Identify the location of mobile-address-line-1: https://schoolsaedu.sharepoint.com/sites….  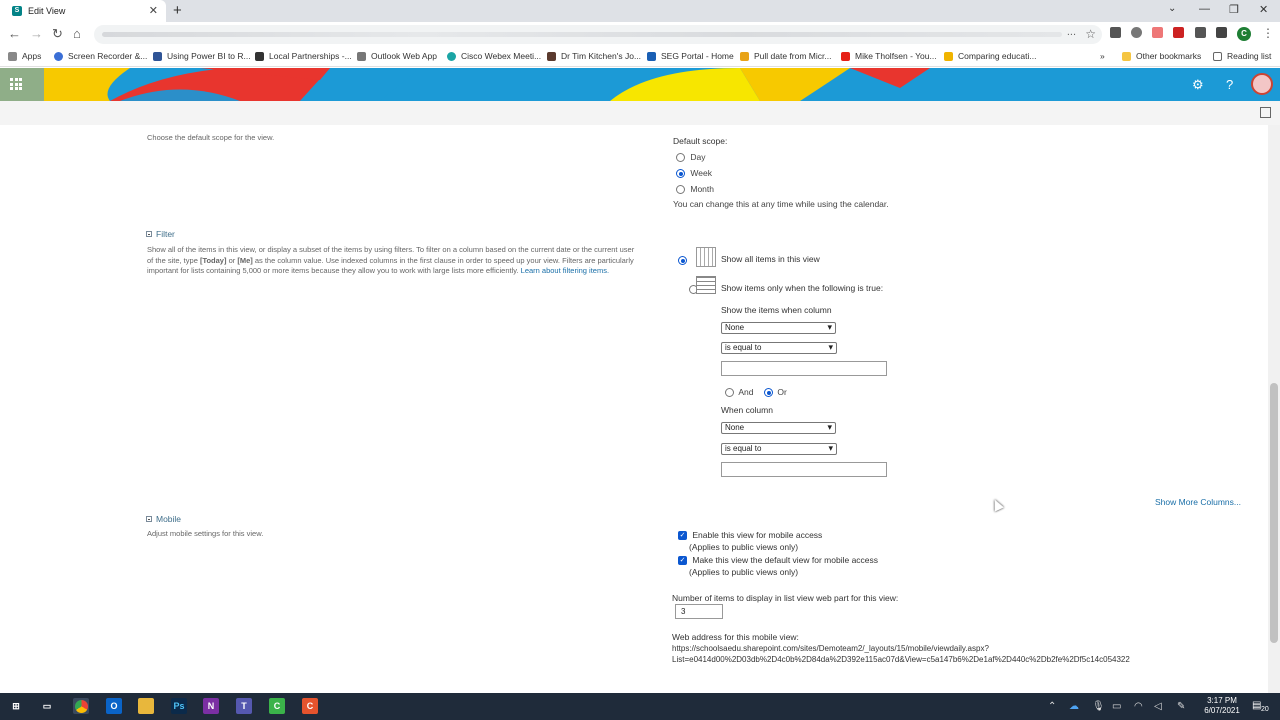
(830, 648).